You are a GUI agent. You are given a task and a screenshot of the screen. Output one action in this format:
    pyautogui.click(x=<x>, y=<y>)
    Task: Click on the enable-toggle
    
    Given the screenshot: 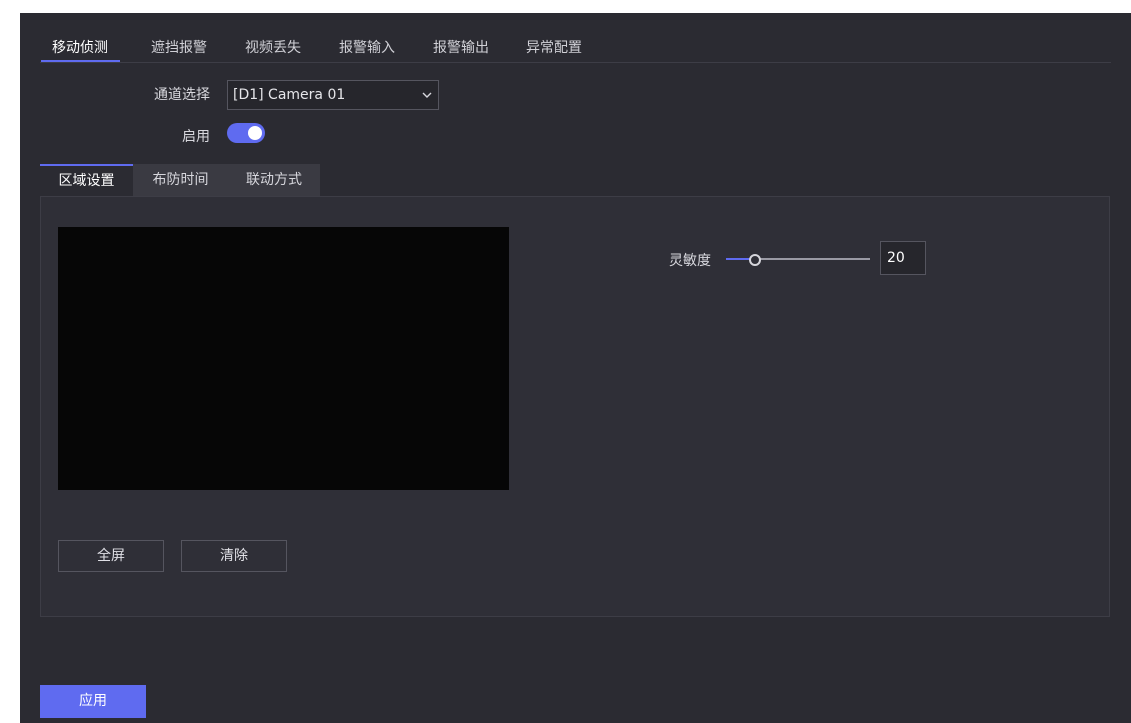 What is the action you would take?
    pyautogui.click(x=246, y=133)
    